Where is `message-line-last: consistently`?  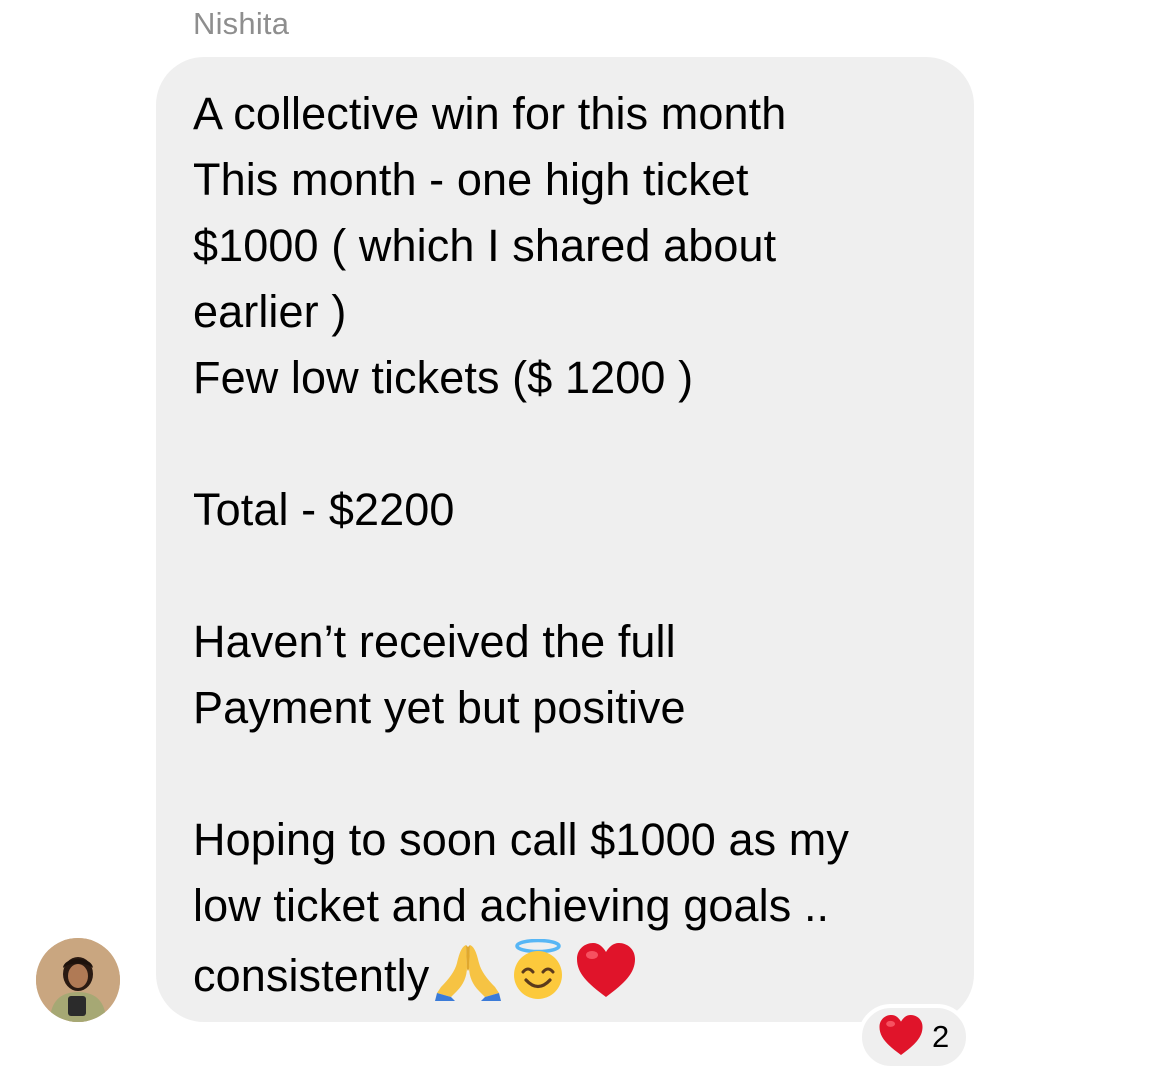 message-line-last: consistently is located at coordinates (565, 978).